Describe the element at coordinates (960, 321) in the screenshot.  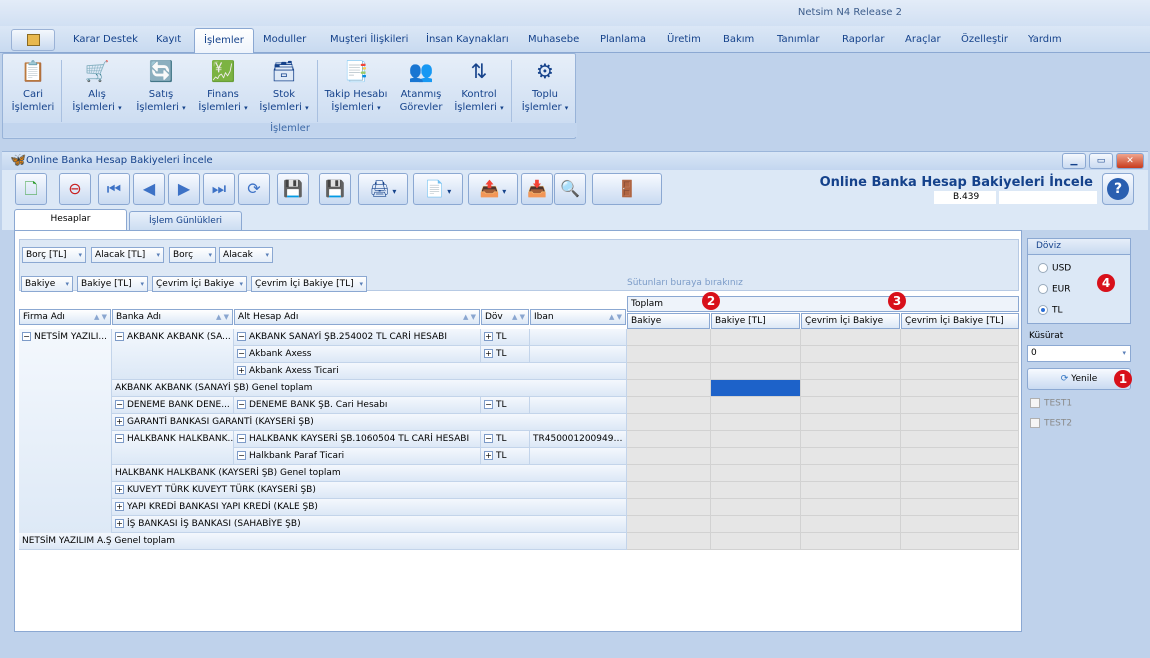
I see `header-cevrim-ici-bakiye-tl: Çevrim İçi Bakiye [TL]` at that location.